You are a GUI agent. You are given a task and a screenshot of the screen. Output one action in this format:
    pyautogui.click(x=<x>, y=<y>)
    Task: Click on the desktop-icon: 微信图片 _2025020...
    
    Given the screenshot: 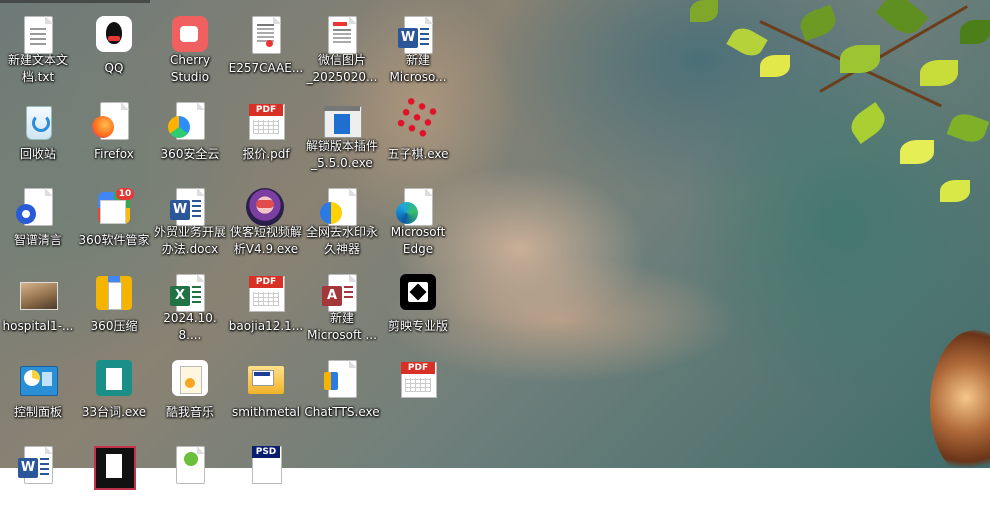 What is the action you would take?
    pyautogui.click(x=342, y=43)
    